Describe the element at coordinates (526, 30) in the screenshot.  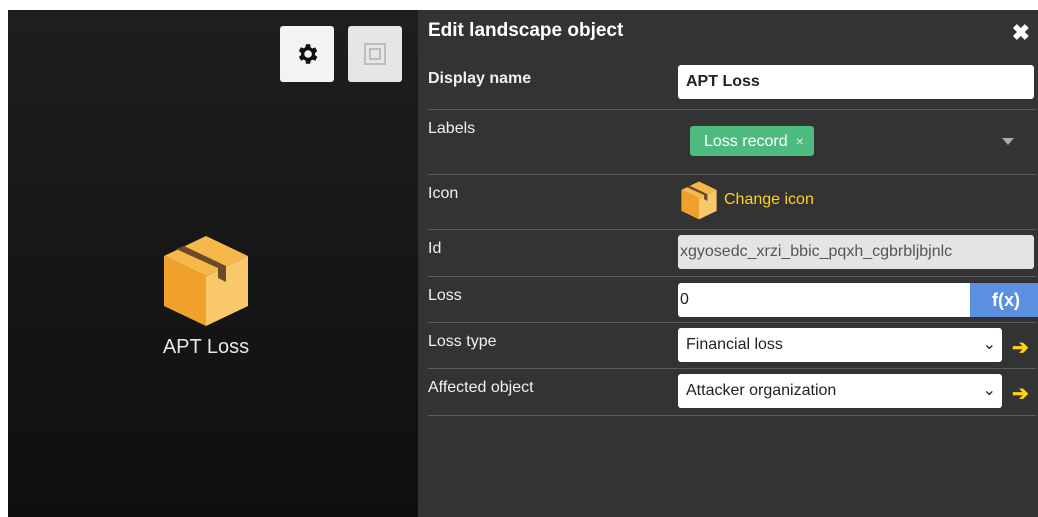
I see `panel-title: Edit landscape object` at that location.